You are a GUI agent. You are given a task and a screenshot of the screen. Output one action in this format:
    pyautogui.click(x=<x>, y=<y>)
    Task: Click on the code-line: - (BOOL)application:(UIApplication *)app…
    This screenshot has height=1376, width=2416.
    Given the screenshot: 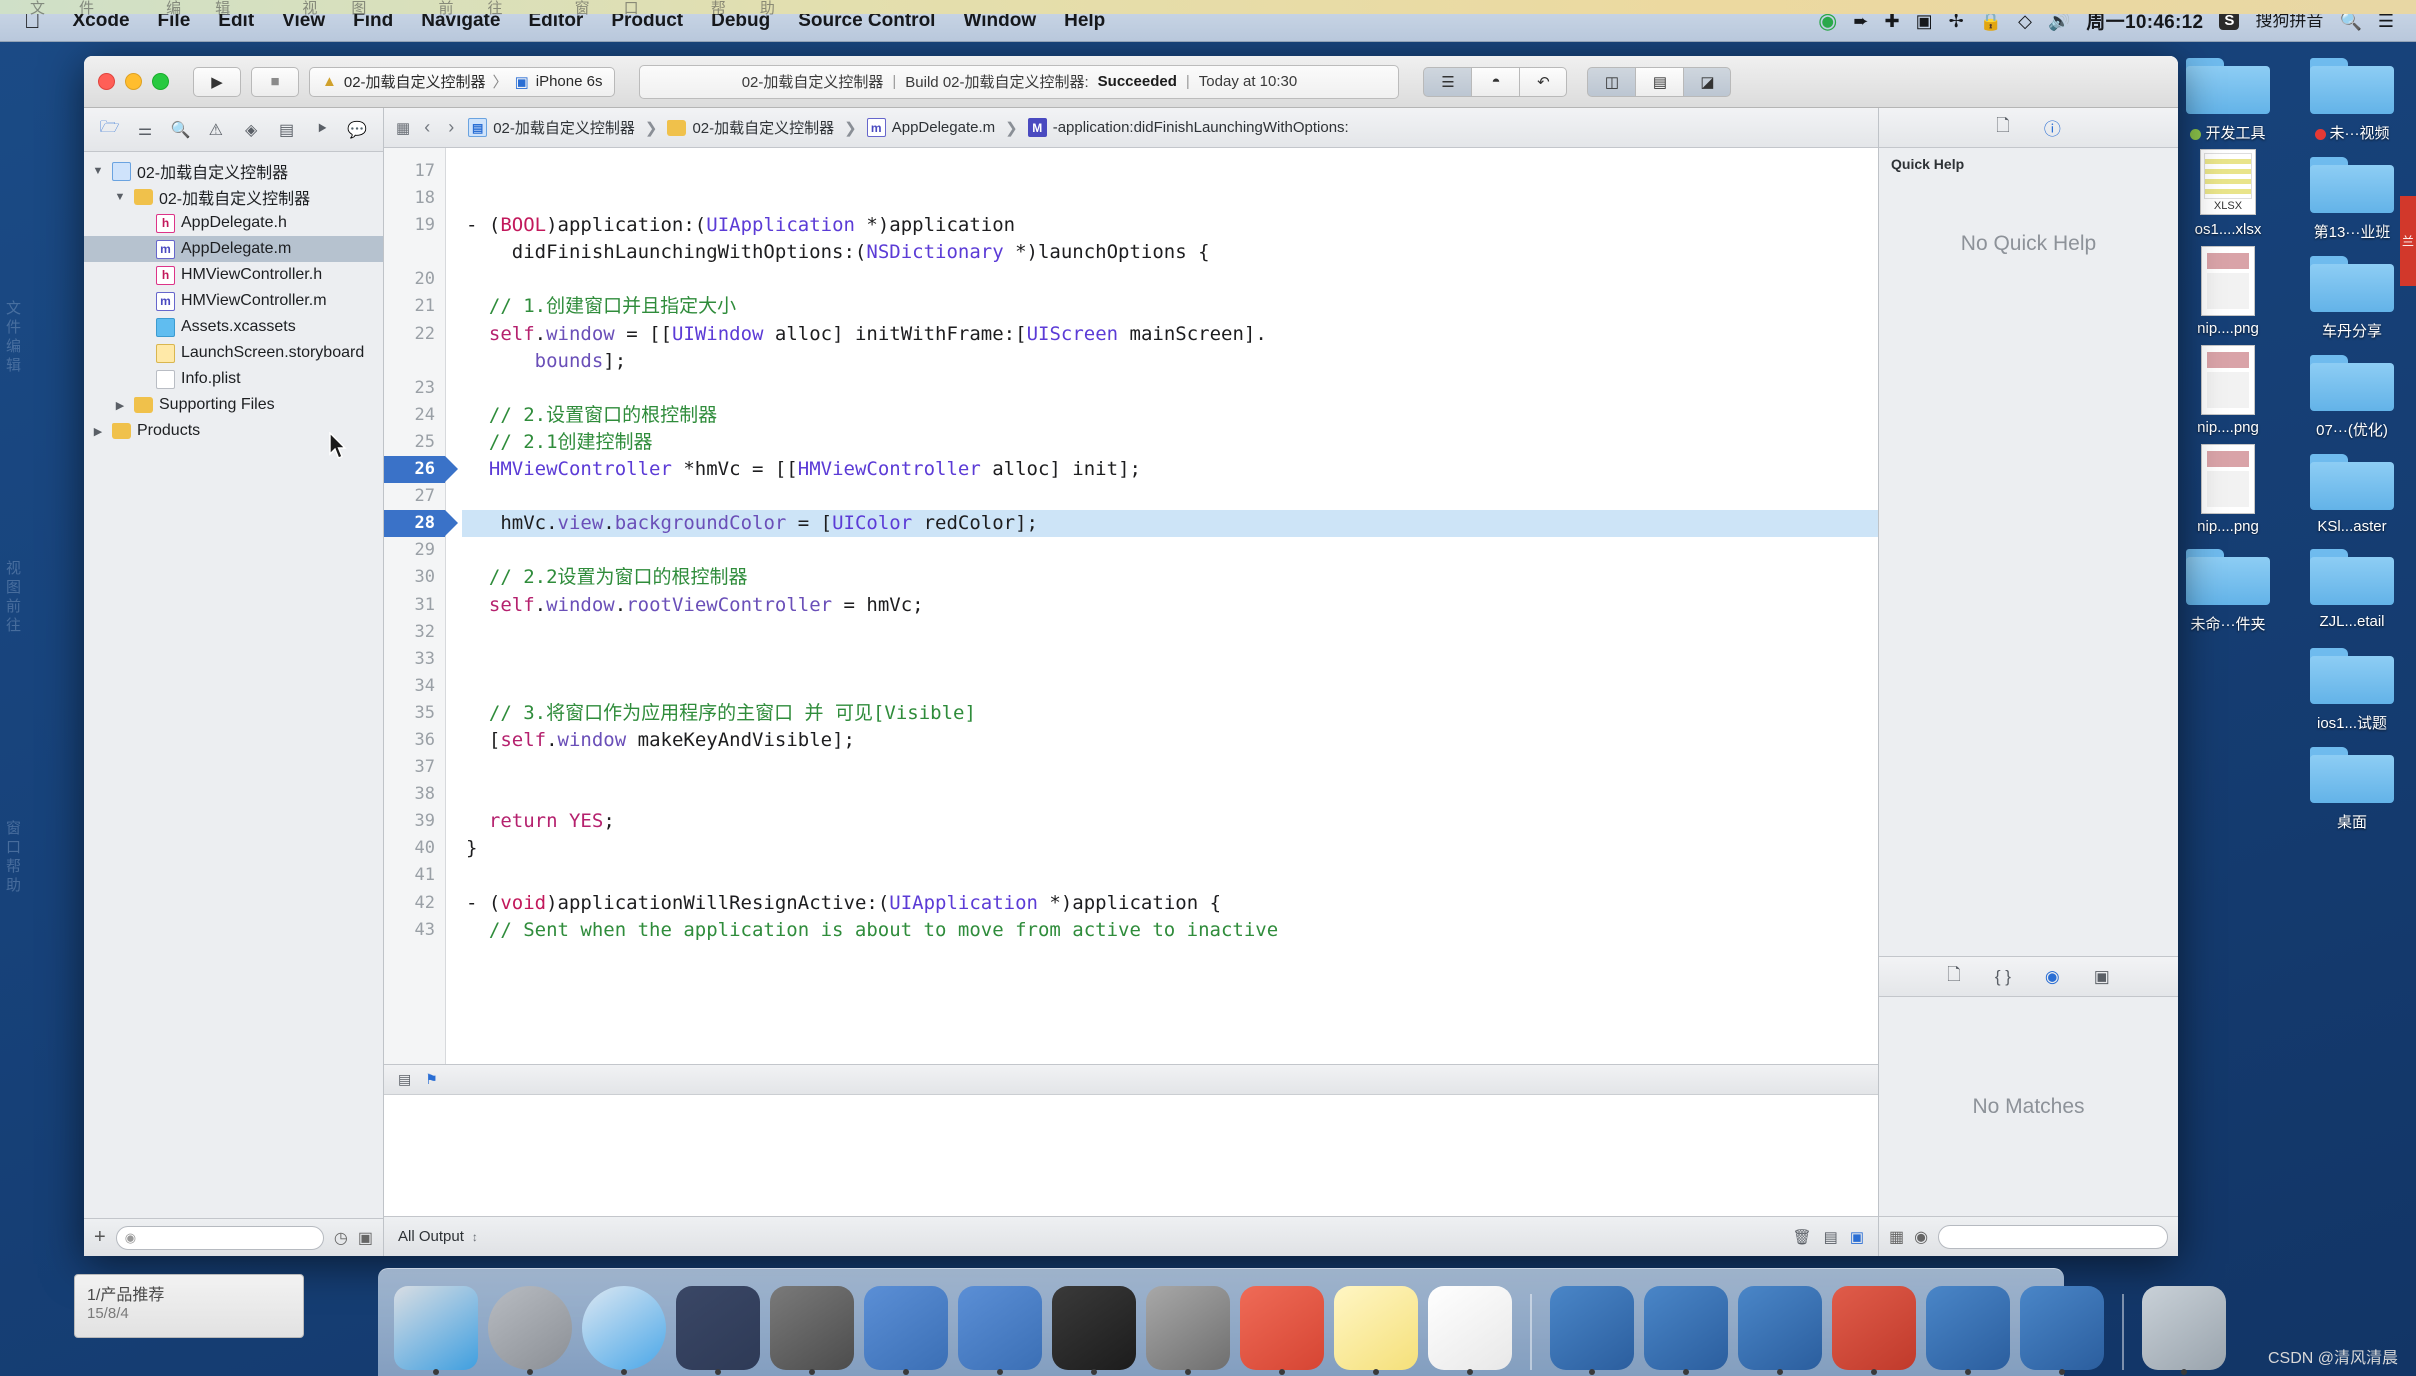 What is the action you would take?
    pyautogui.click(x=1170, y=225)
    